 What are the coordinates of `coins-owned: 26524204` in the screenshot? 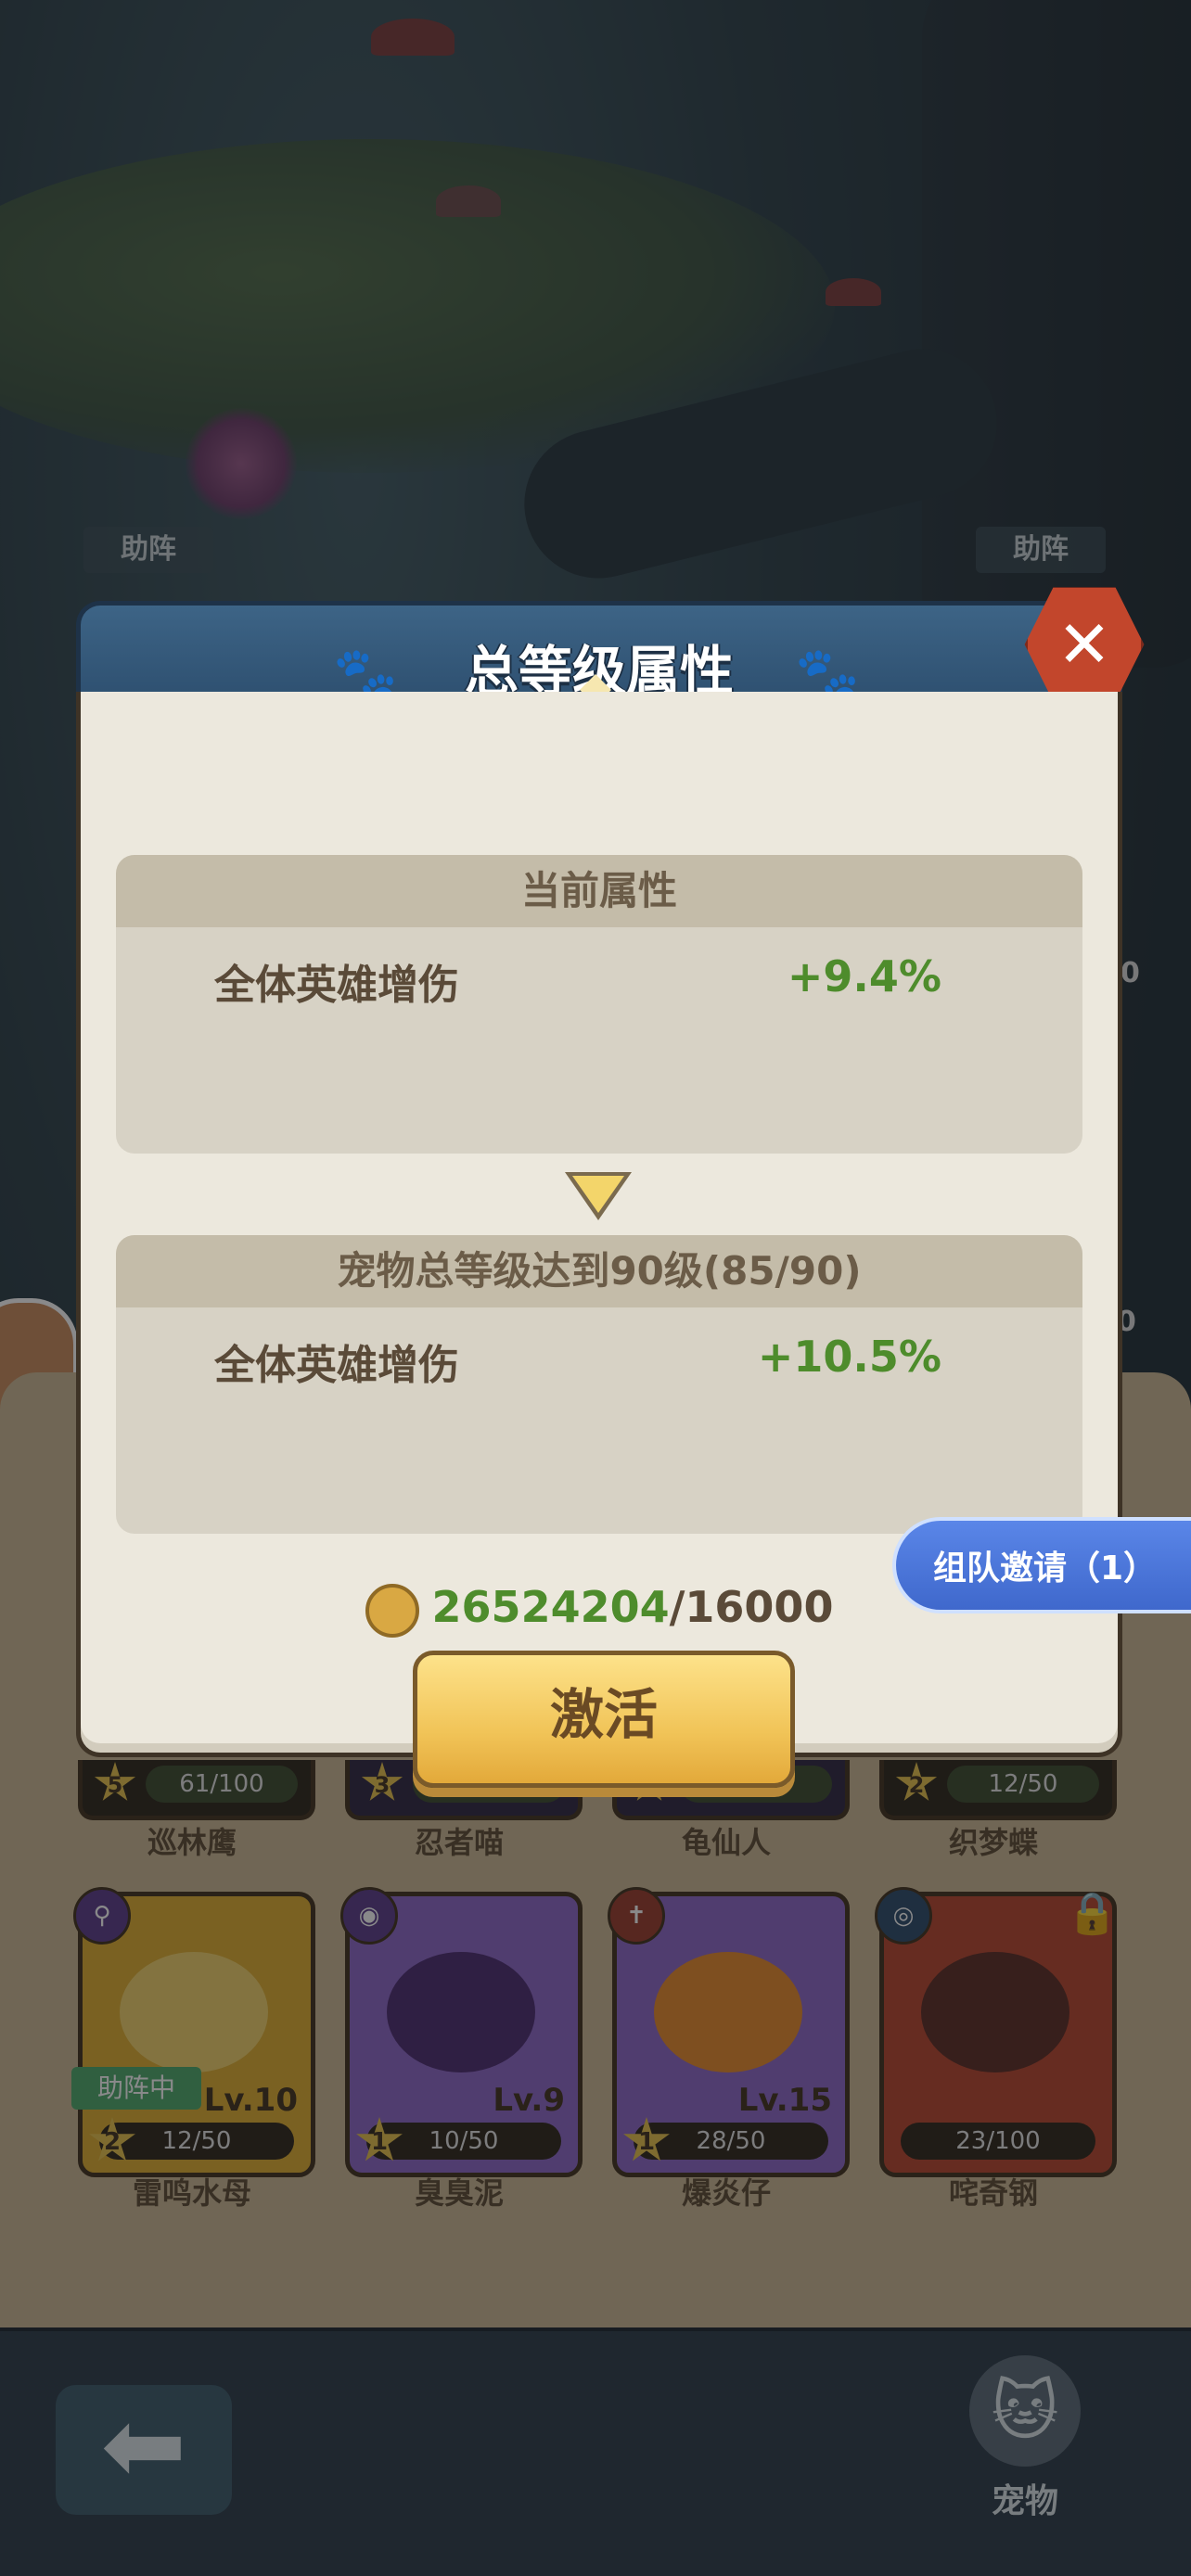 It's located at (550, 1607).